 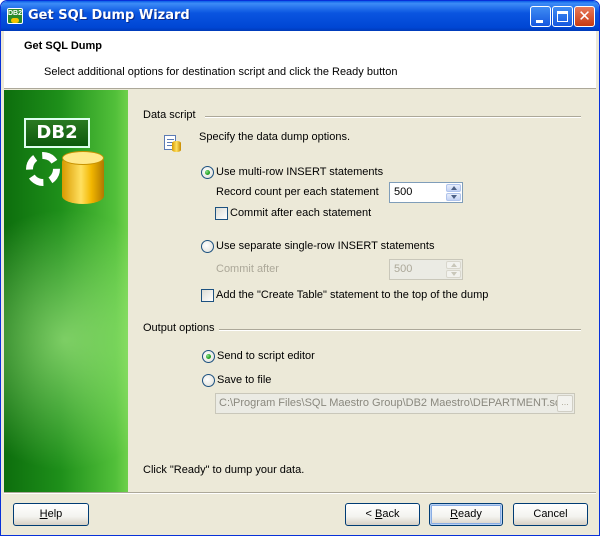 I want to click on footer-divider, so click(x=300, y=493).